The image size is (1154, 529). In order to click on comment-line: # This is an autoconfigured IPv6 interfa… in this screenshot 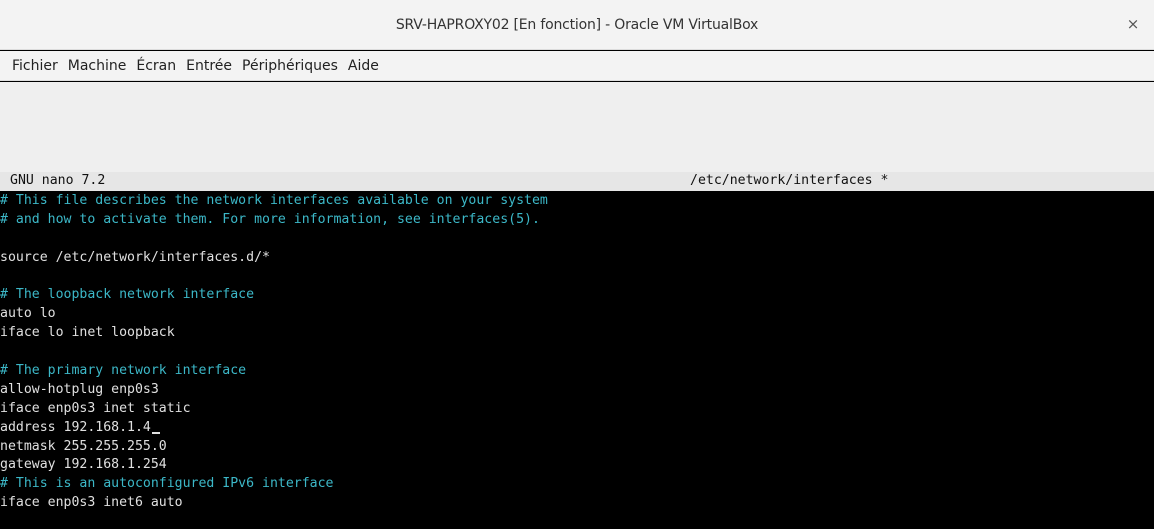, I will do `click(167, 484)`.